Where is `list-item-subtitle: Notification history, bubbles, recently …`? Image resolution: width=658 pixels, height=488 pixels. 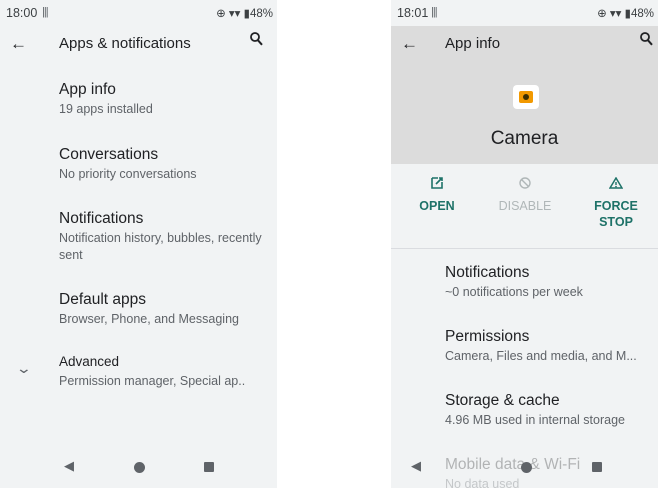 list-item-subtitle: Notification history, bubbles, recently … is located at coordinates (160, 246).